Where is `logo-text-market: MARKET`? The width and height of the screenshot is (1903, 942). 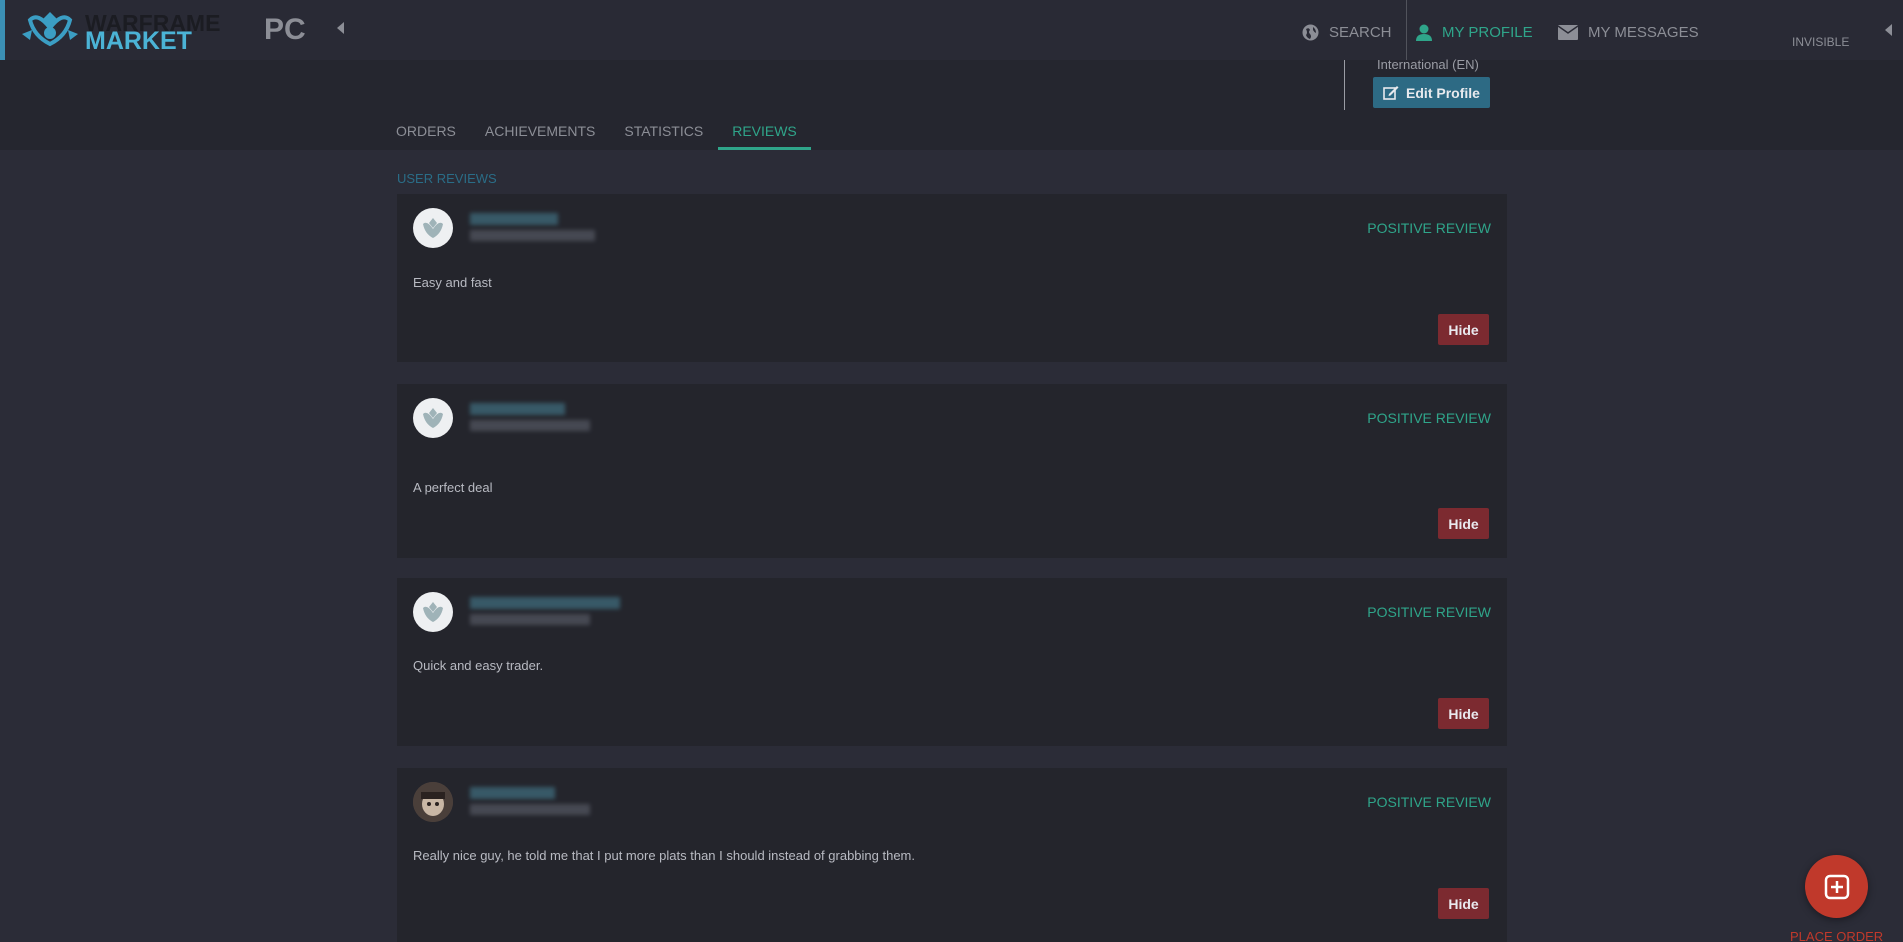 logo-text-market: MARKET is located at coordinates (138, 41).